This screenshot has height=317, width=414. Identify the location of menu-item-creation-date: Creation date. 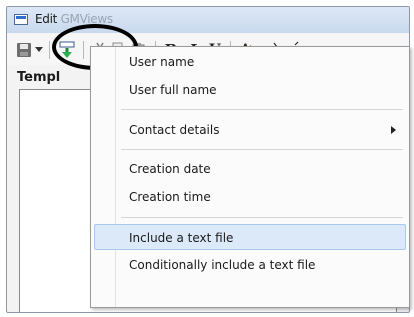
(250, 169).